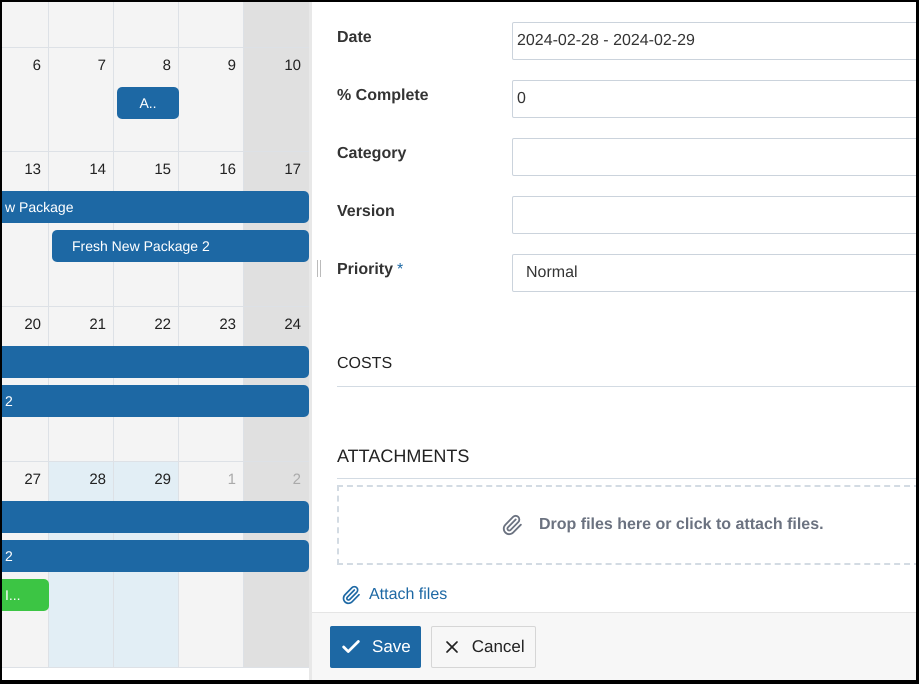  What do you see at coordinates (36, 66) in the screenshot?
I see `day-number: 6` at bounding box center [36, 66].